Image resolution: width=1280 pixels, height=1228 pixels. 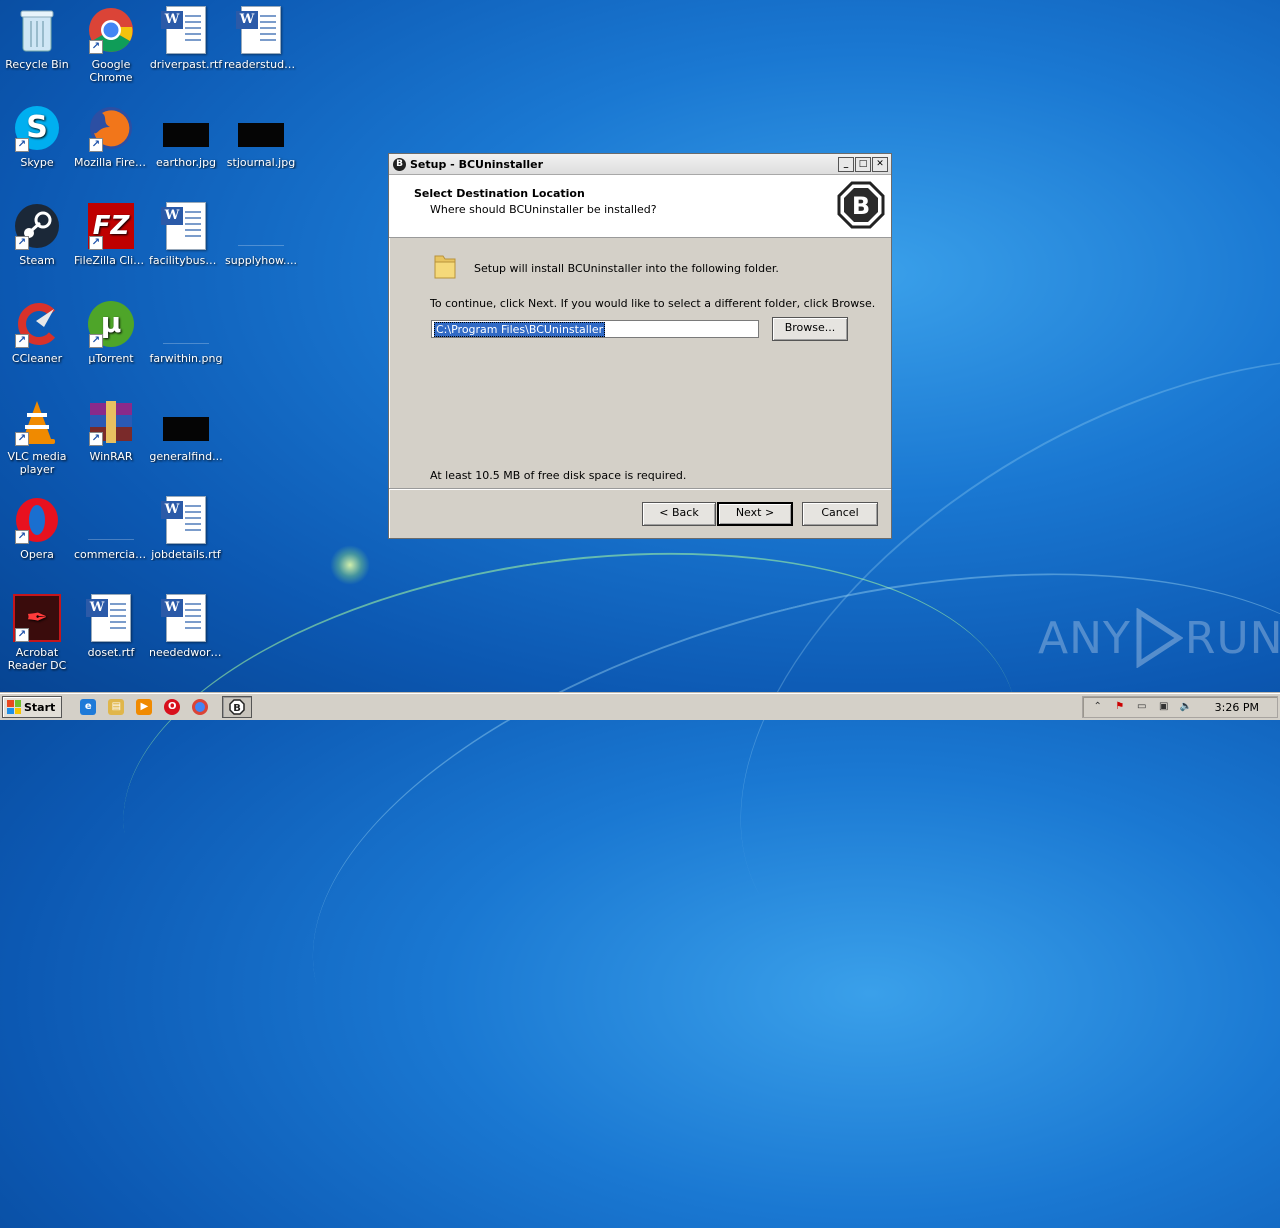 I want to click on dialog-titlebar: B Setup - BCUninstaller _ □ ✕, so click(x=640, y=164).